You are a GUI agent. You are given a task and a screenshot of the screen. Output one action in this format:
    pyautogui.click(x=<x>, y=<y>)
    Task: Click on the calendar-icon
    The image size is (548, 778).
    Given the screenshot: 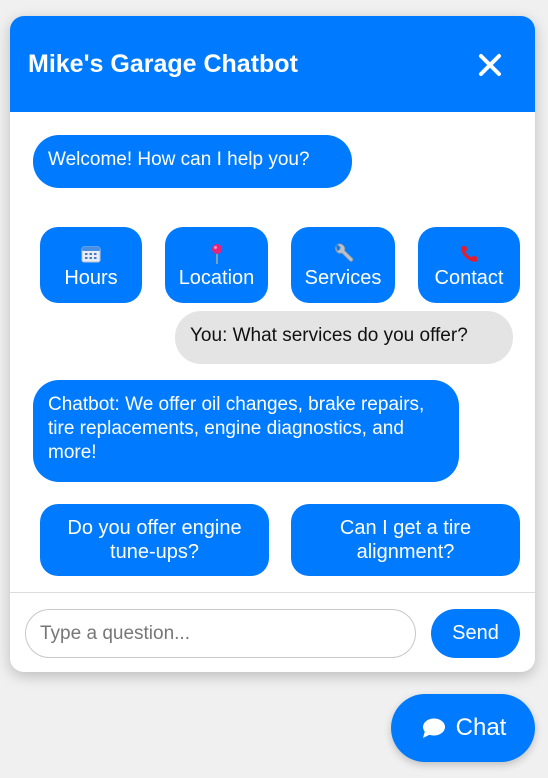 What is the action you would take?
    pyautogui.click(x=91, y=254)
    